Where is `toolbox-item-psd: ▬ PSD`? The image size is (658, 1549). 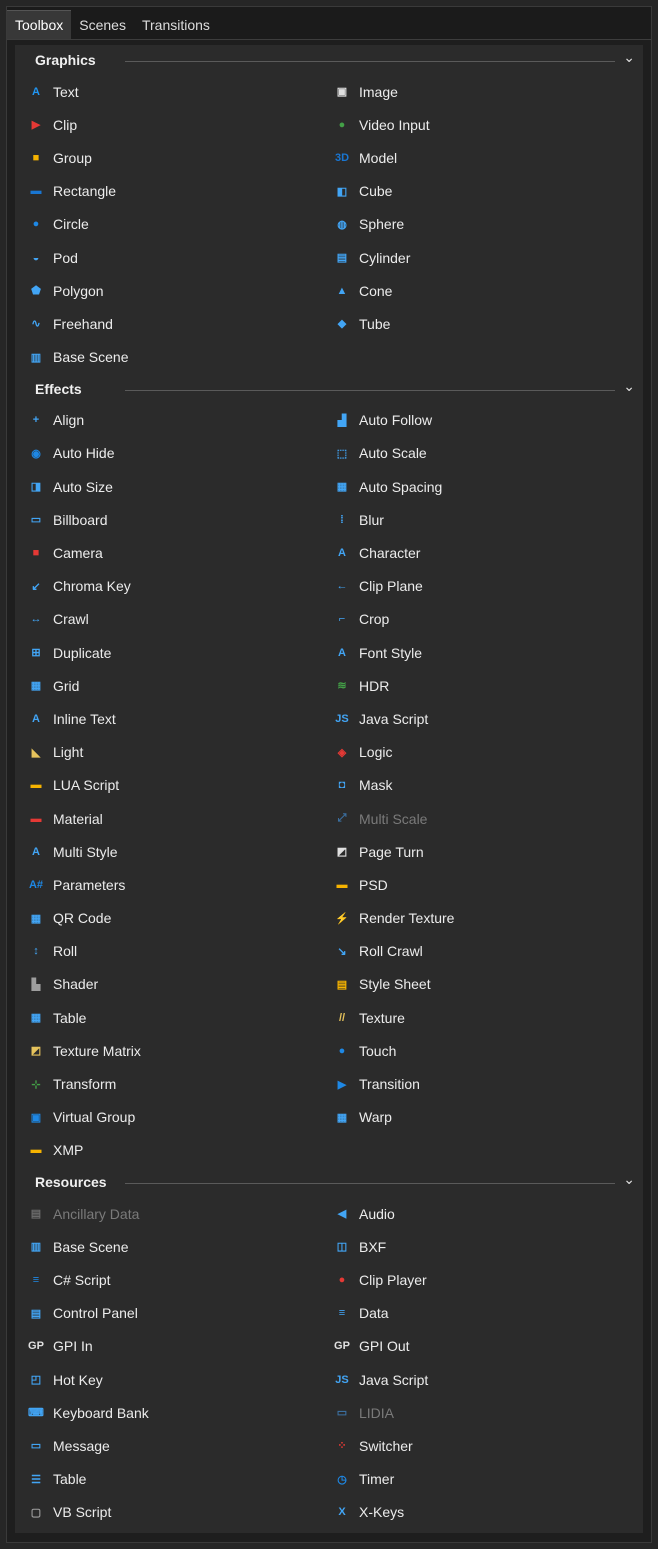
toolbox-item-psd: ▬ PSD is located at coordinates (474, 884).